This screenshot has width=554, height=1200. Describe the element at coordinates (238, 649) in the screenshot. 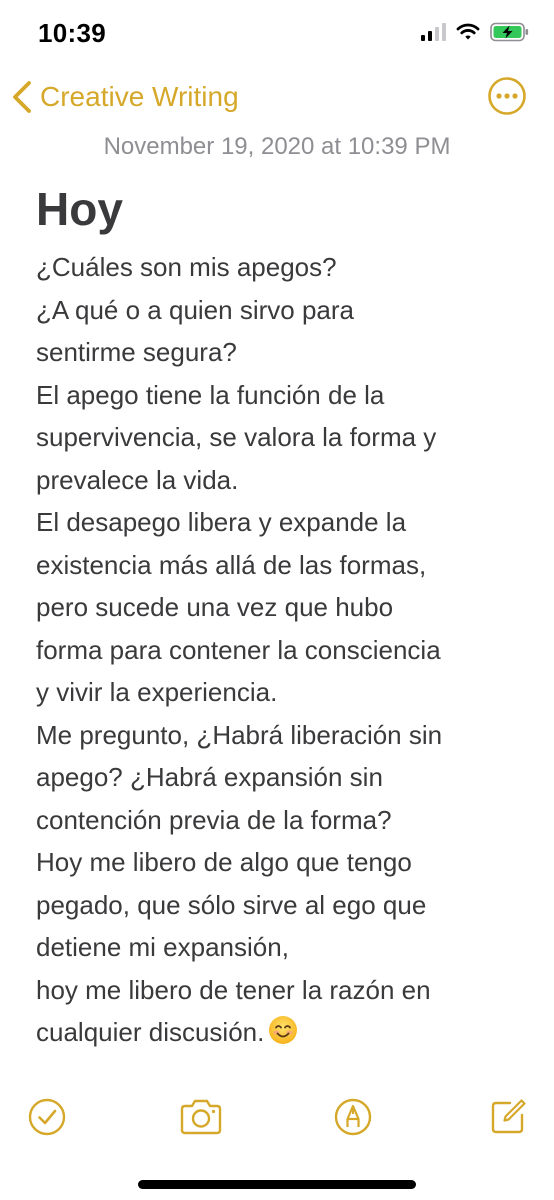

I see `note-line: forma para contener la consciencia` at that location.